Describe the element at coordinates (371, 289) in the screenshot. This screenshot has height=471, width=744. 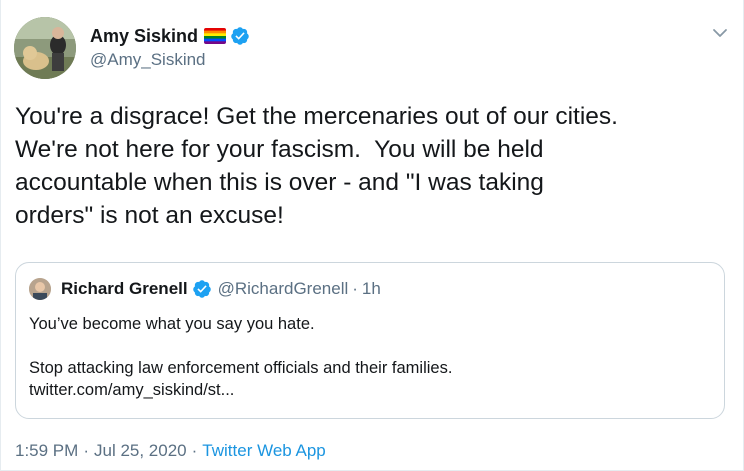
I see `quoted-timestamp: 1h` at that location.